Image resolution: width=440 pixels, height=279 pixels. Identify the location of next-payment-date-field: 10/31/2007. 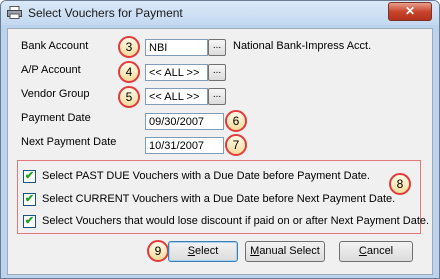
(184, 145).